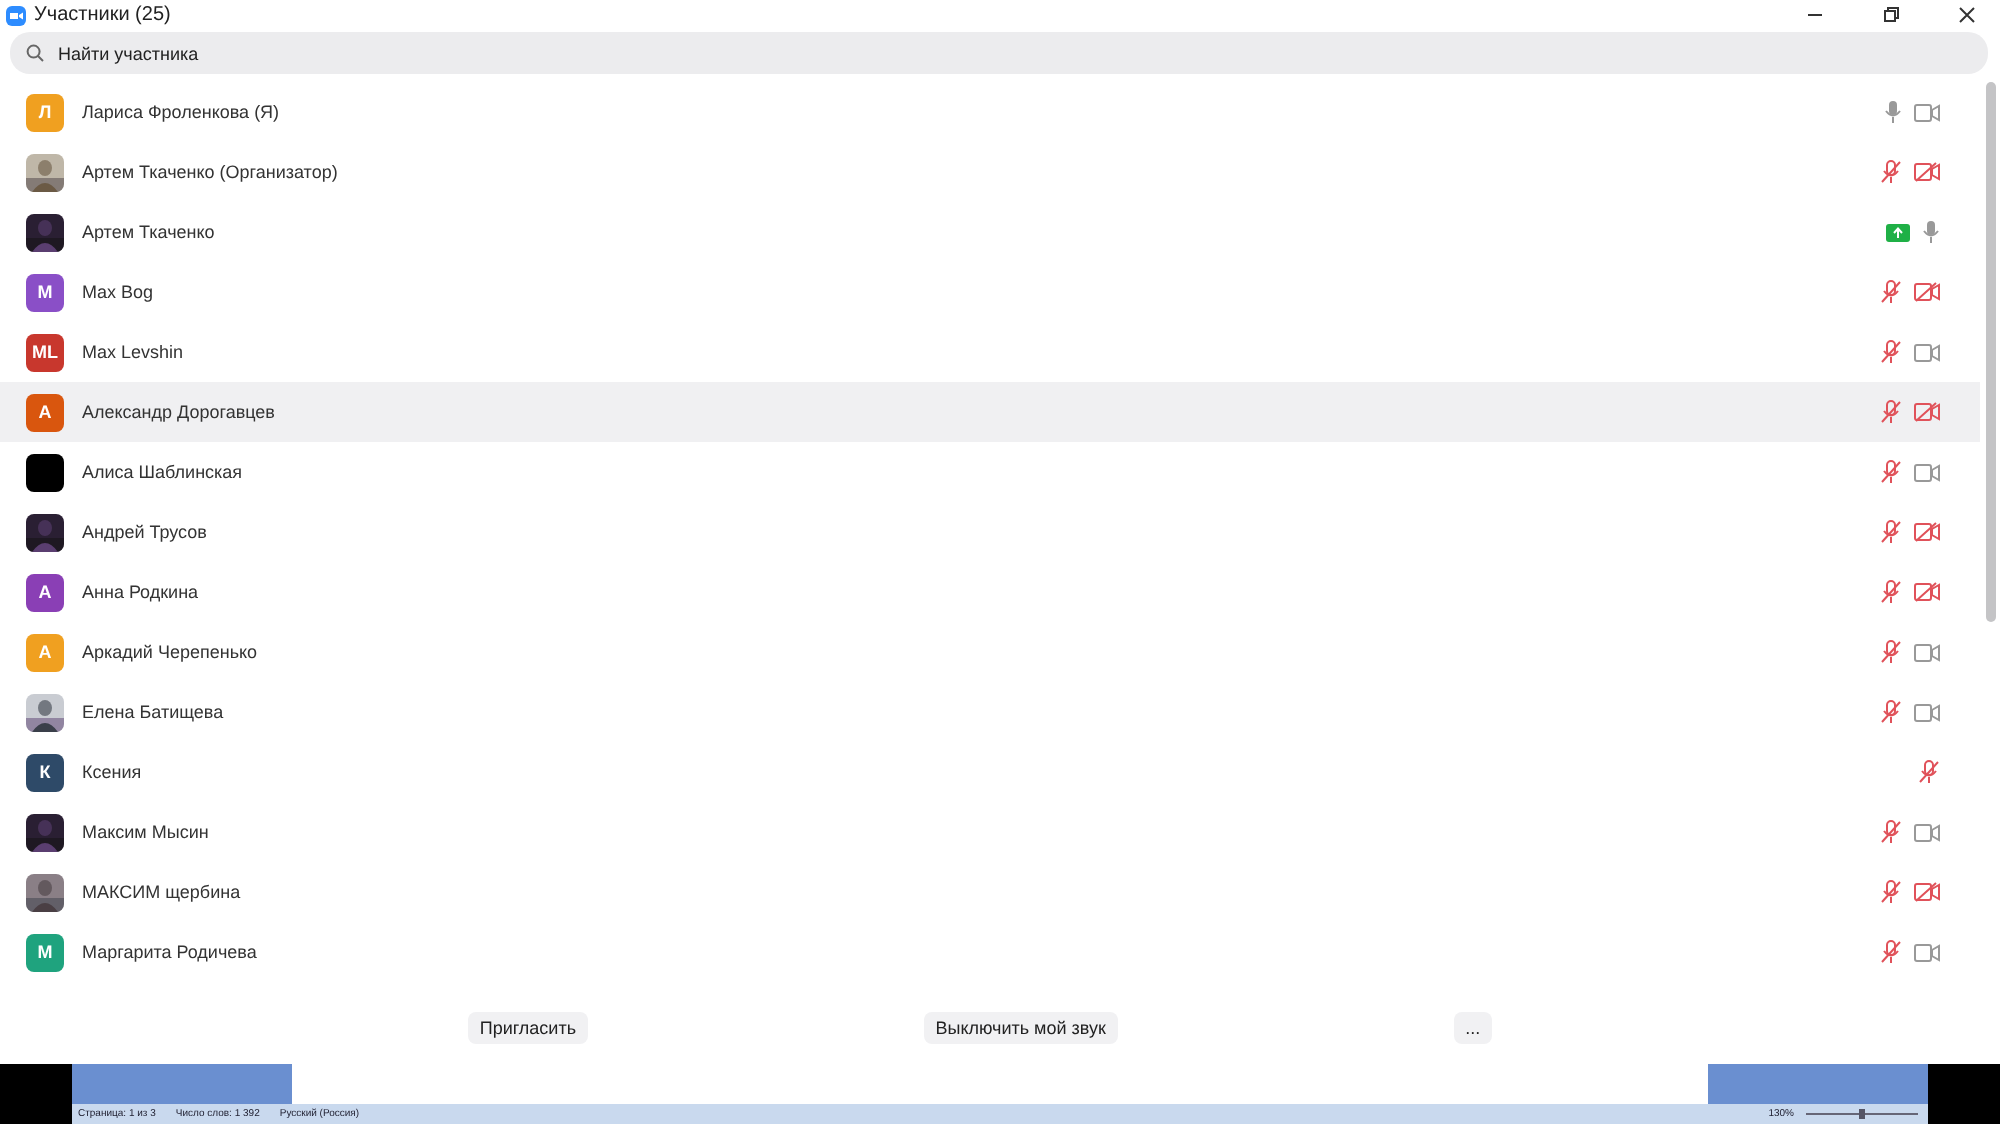  Describe the element at coordinates (154, 712) in the screenshot. I see `participant-name: Елена Батищева` at that location.